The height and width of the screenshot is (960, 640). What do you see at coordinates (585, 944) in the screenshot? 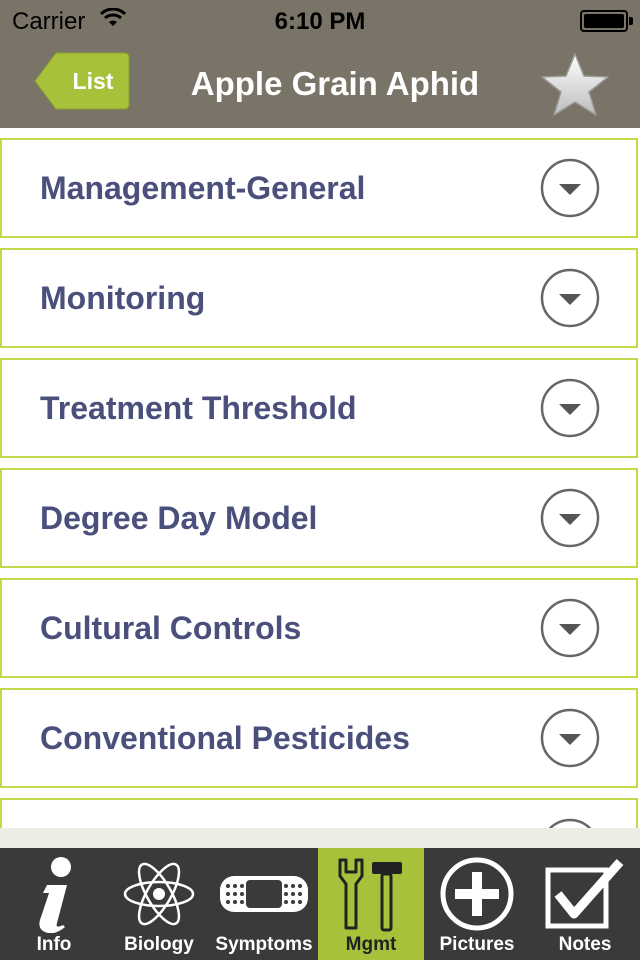
I see `tab-label: Notes` at bounding box center [585, 944].